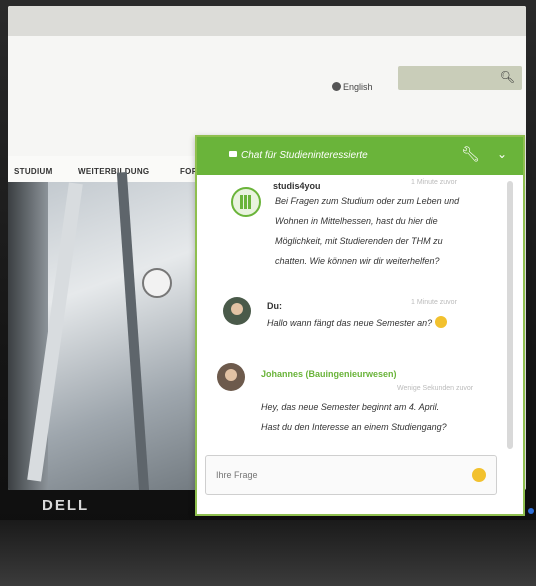 The width and height of the screenshot is (536, 586). Describe the element at coordinates (336, 86) in the screenshot. I see `globe-icon` at that location.